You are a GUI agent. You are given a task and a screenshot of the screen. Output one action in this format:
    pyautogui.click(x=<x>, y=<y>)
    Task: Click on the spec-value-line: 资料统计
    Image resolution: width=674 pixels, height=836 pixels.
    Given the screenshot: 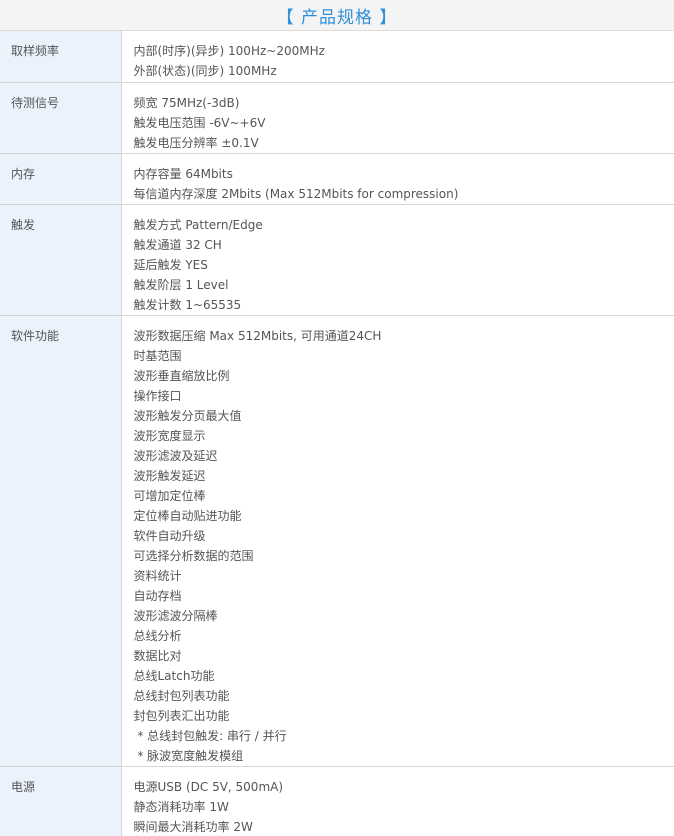 What is the action you would take?
    pyautogui.click(x=157, y=575)
    